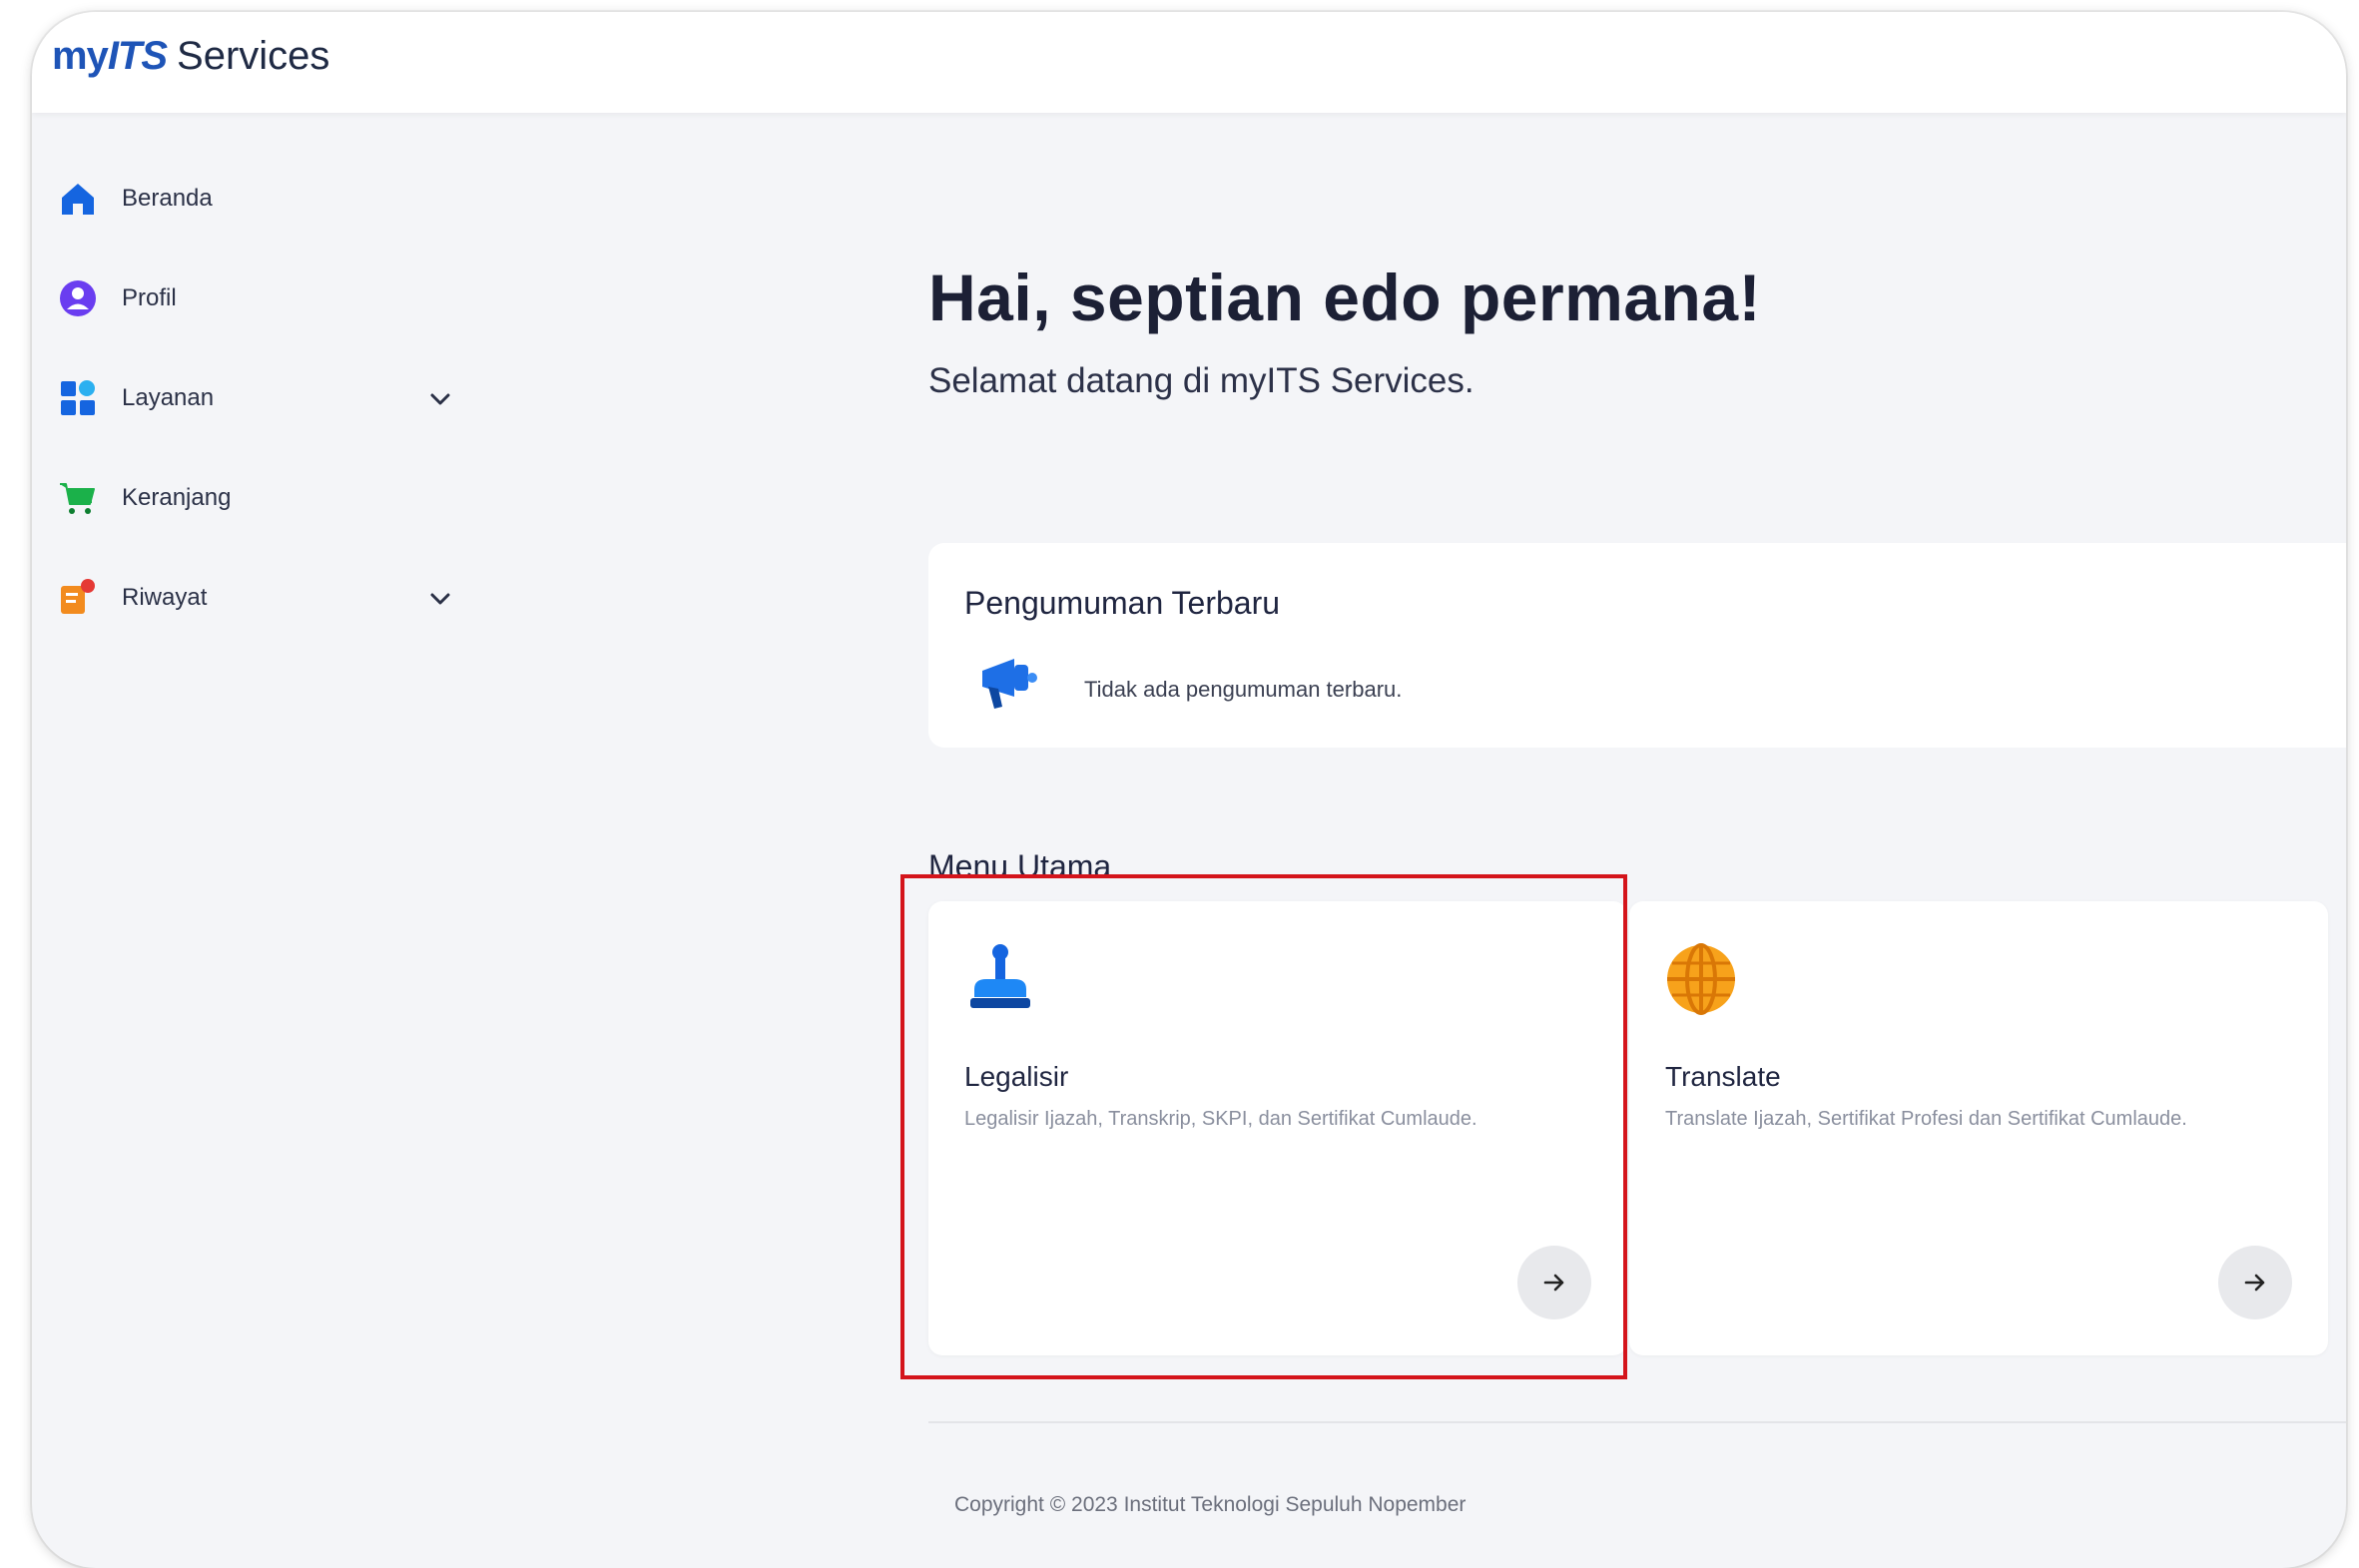 Image resolution: width=2359 pixels, height=1568 pixels. Describe the element at coordinates (78, 398) in the screenshot. I see `services-grid-icon` at that location.